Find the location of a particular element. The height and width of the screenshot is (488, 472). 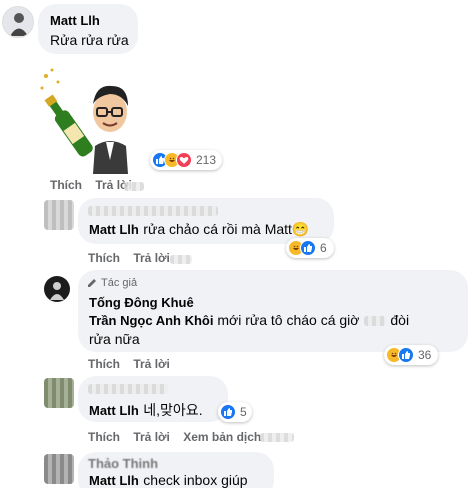

comment-text-end: đòi is located at coordinates (400, 320).